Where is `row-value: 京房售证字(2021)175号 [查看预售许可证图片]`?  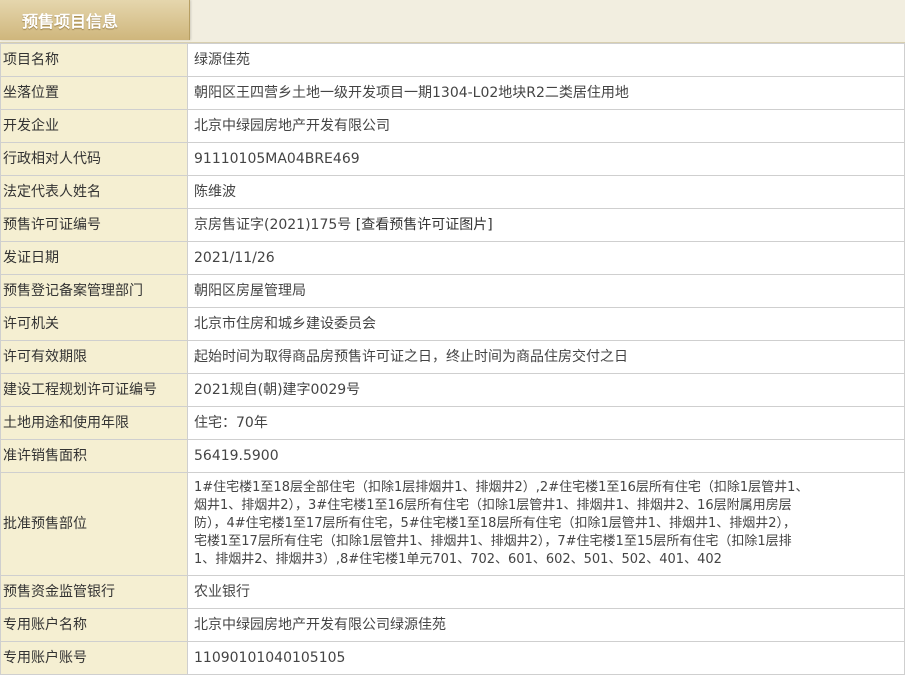 row-value: 京房售证字(2021)175号 [查看预售许可证图片] is located at coordinates (546, 225).